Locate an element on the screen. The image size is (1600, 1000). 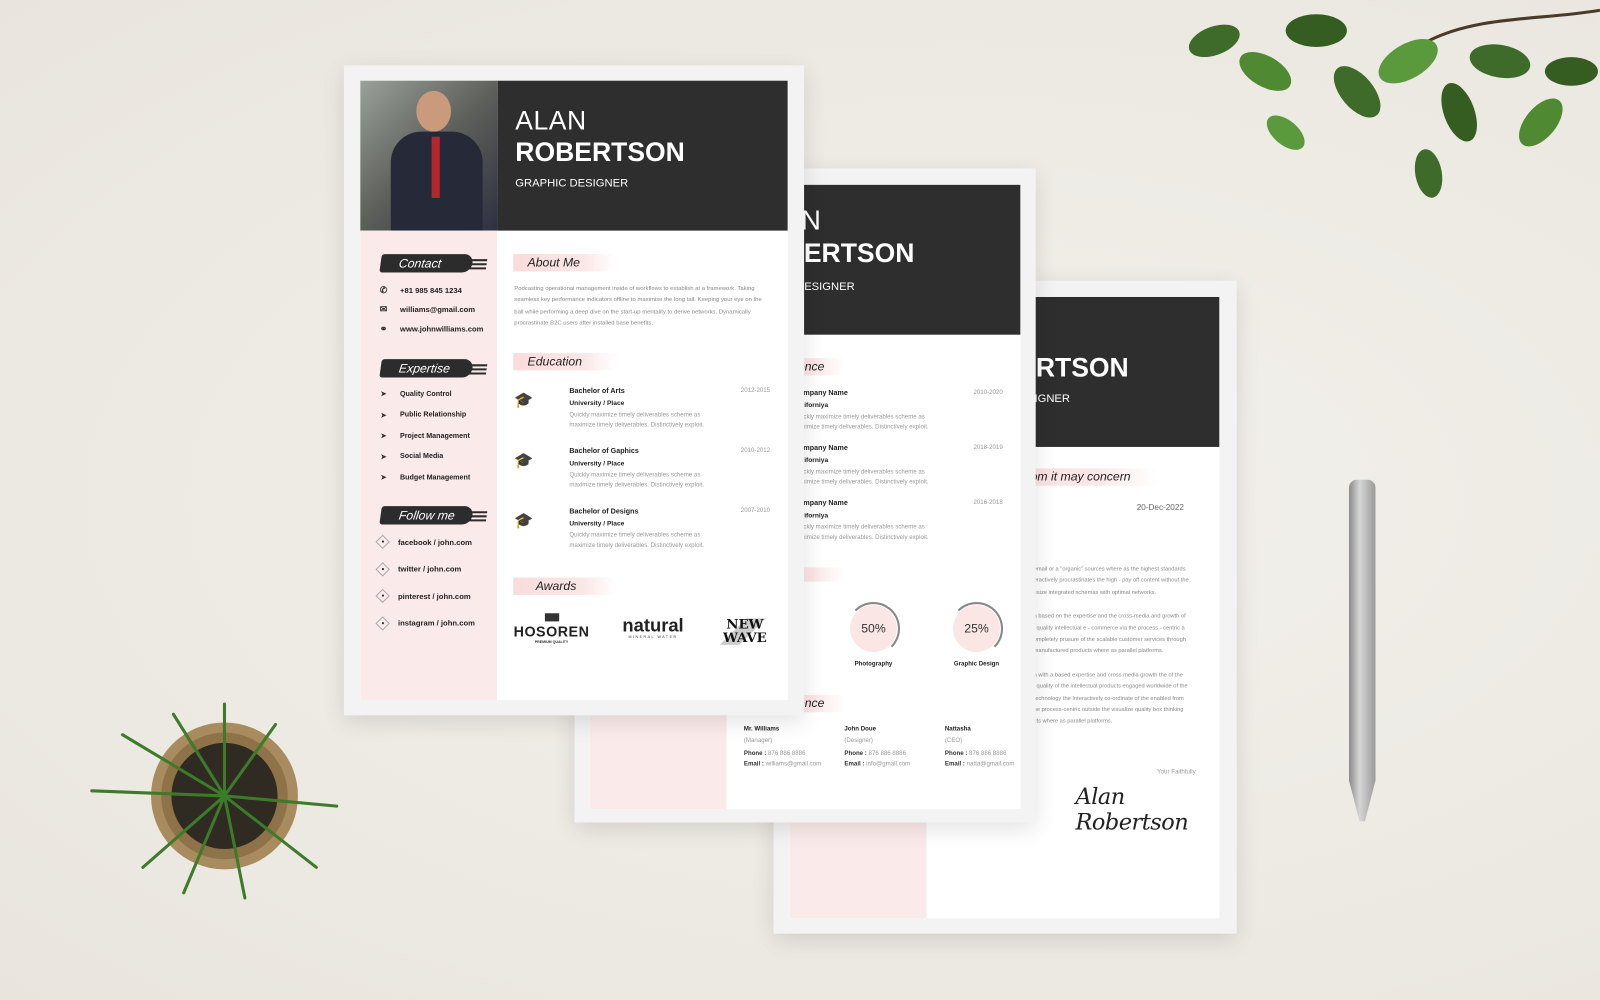
signature: Alan Robertson is located at coordinates (1132, 810).